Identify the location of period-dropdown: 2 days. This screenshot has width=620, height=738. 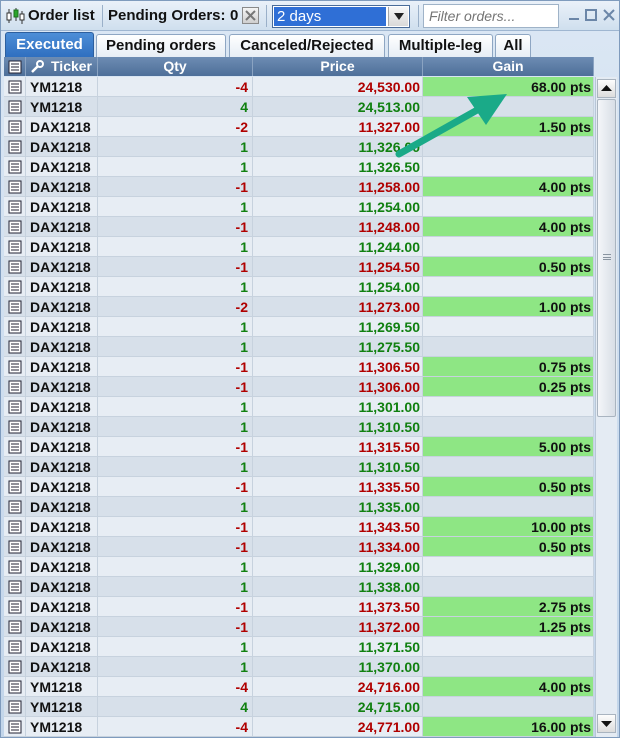
(341, 16).